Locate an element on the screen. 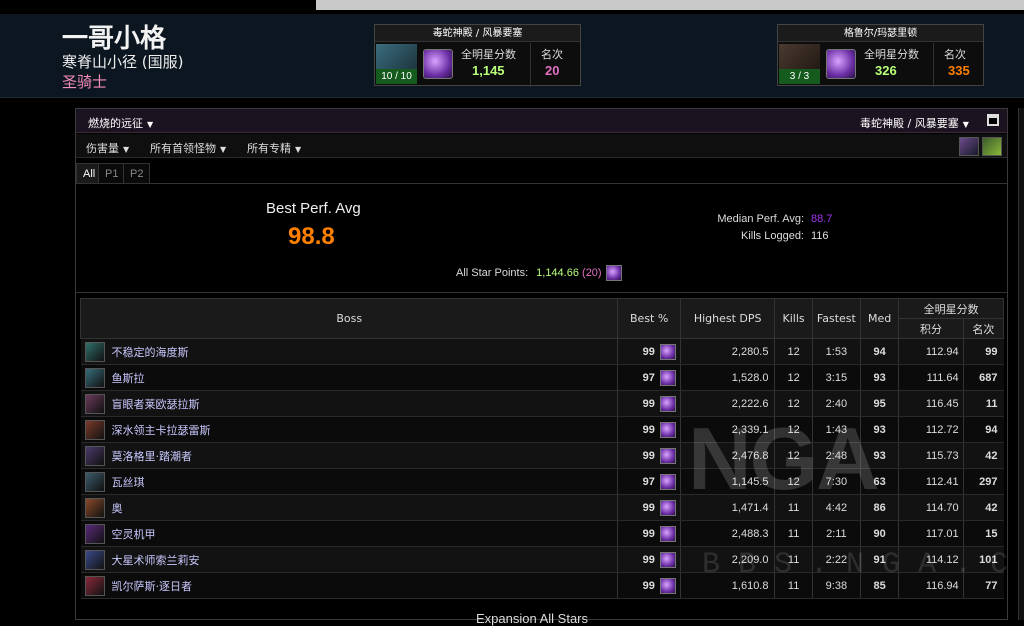 The height and width of the screenshot is (626, 1024). boss-row: 空灵机甲 99 2,488.3 11 2:11 90 117.01 15 is located at coordinates (542, 533).